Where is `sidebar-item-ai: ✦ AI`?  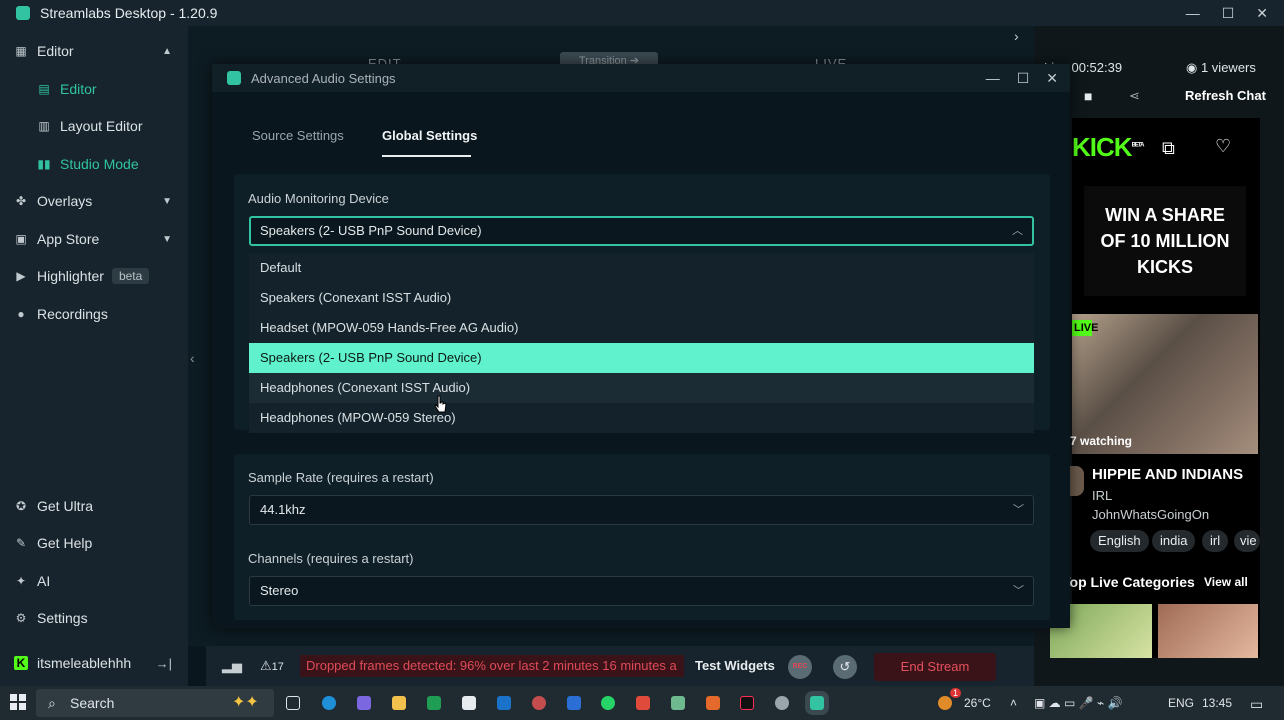
sidebar-item-ai: ✦ AI is located at coordinates (94, 581).